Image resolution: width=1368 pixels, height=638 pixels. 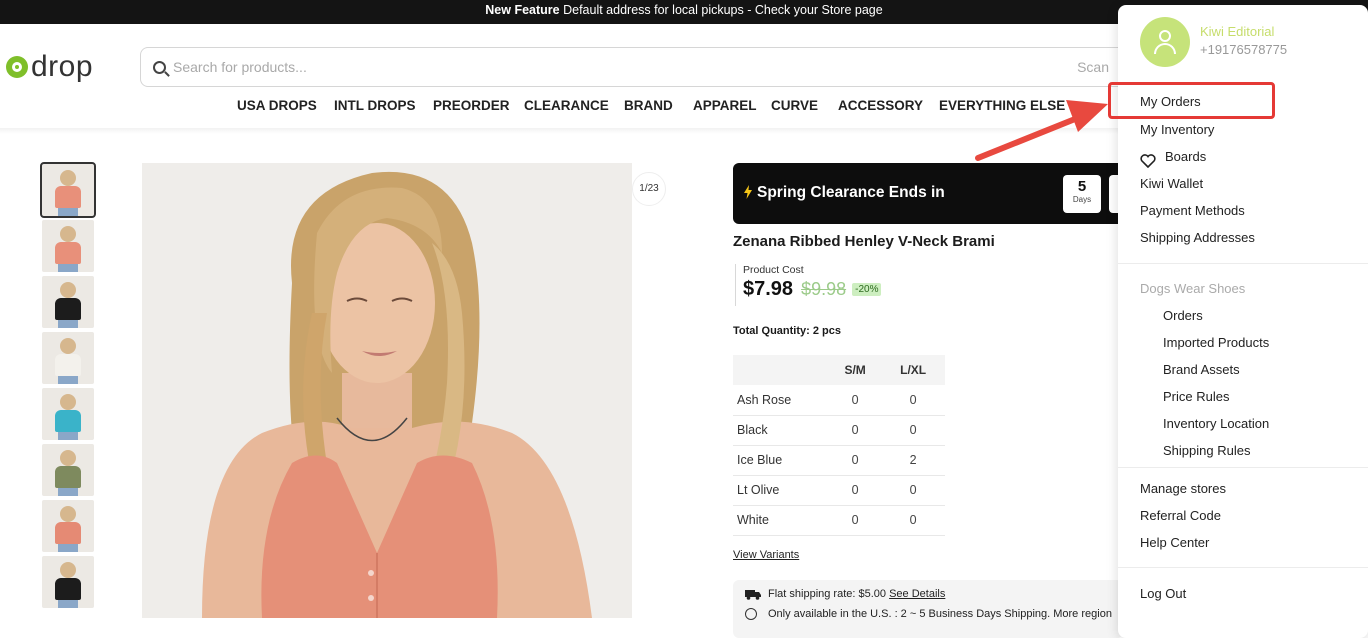 I want to click on clock-icon, so click(x=751, y=614).